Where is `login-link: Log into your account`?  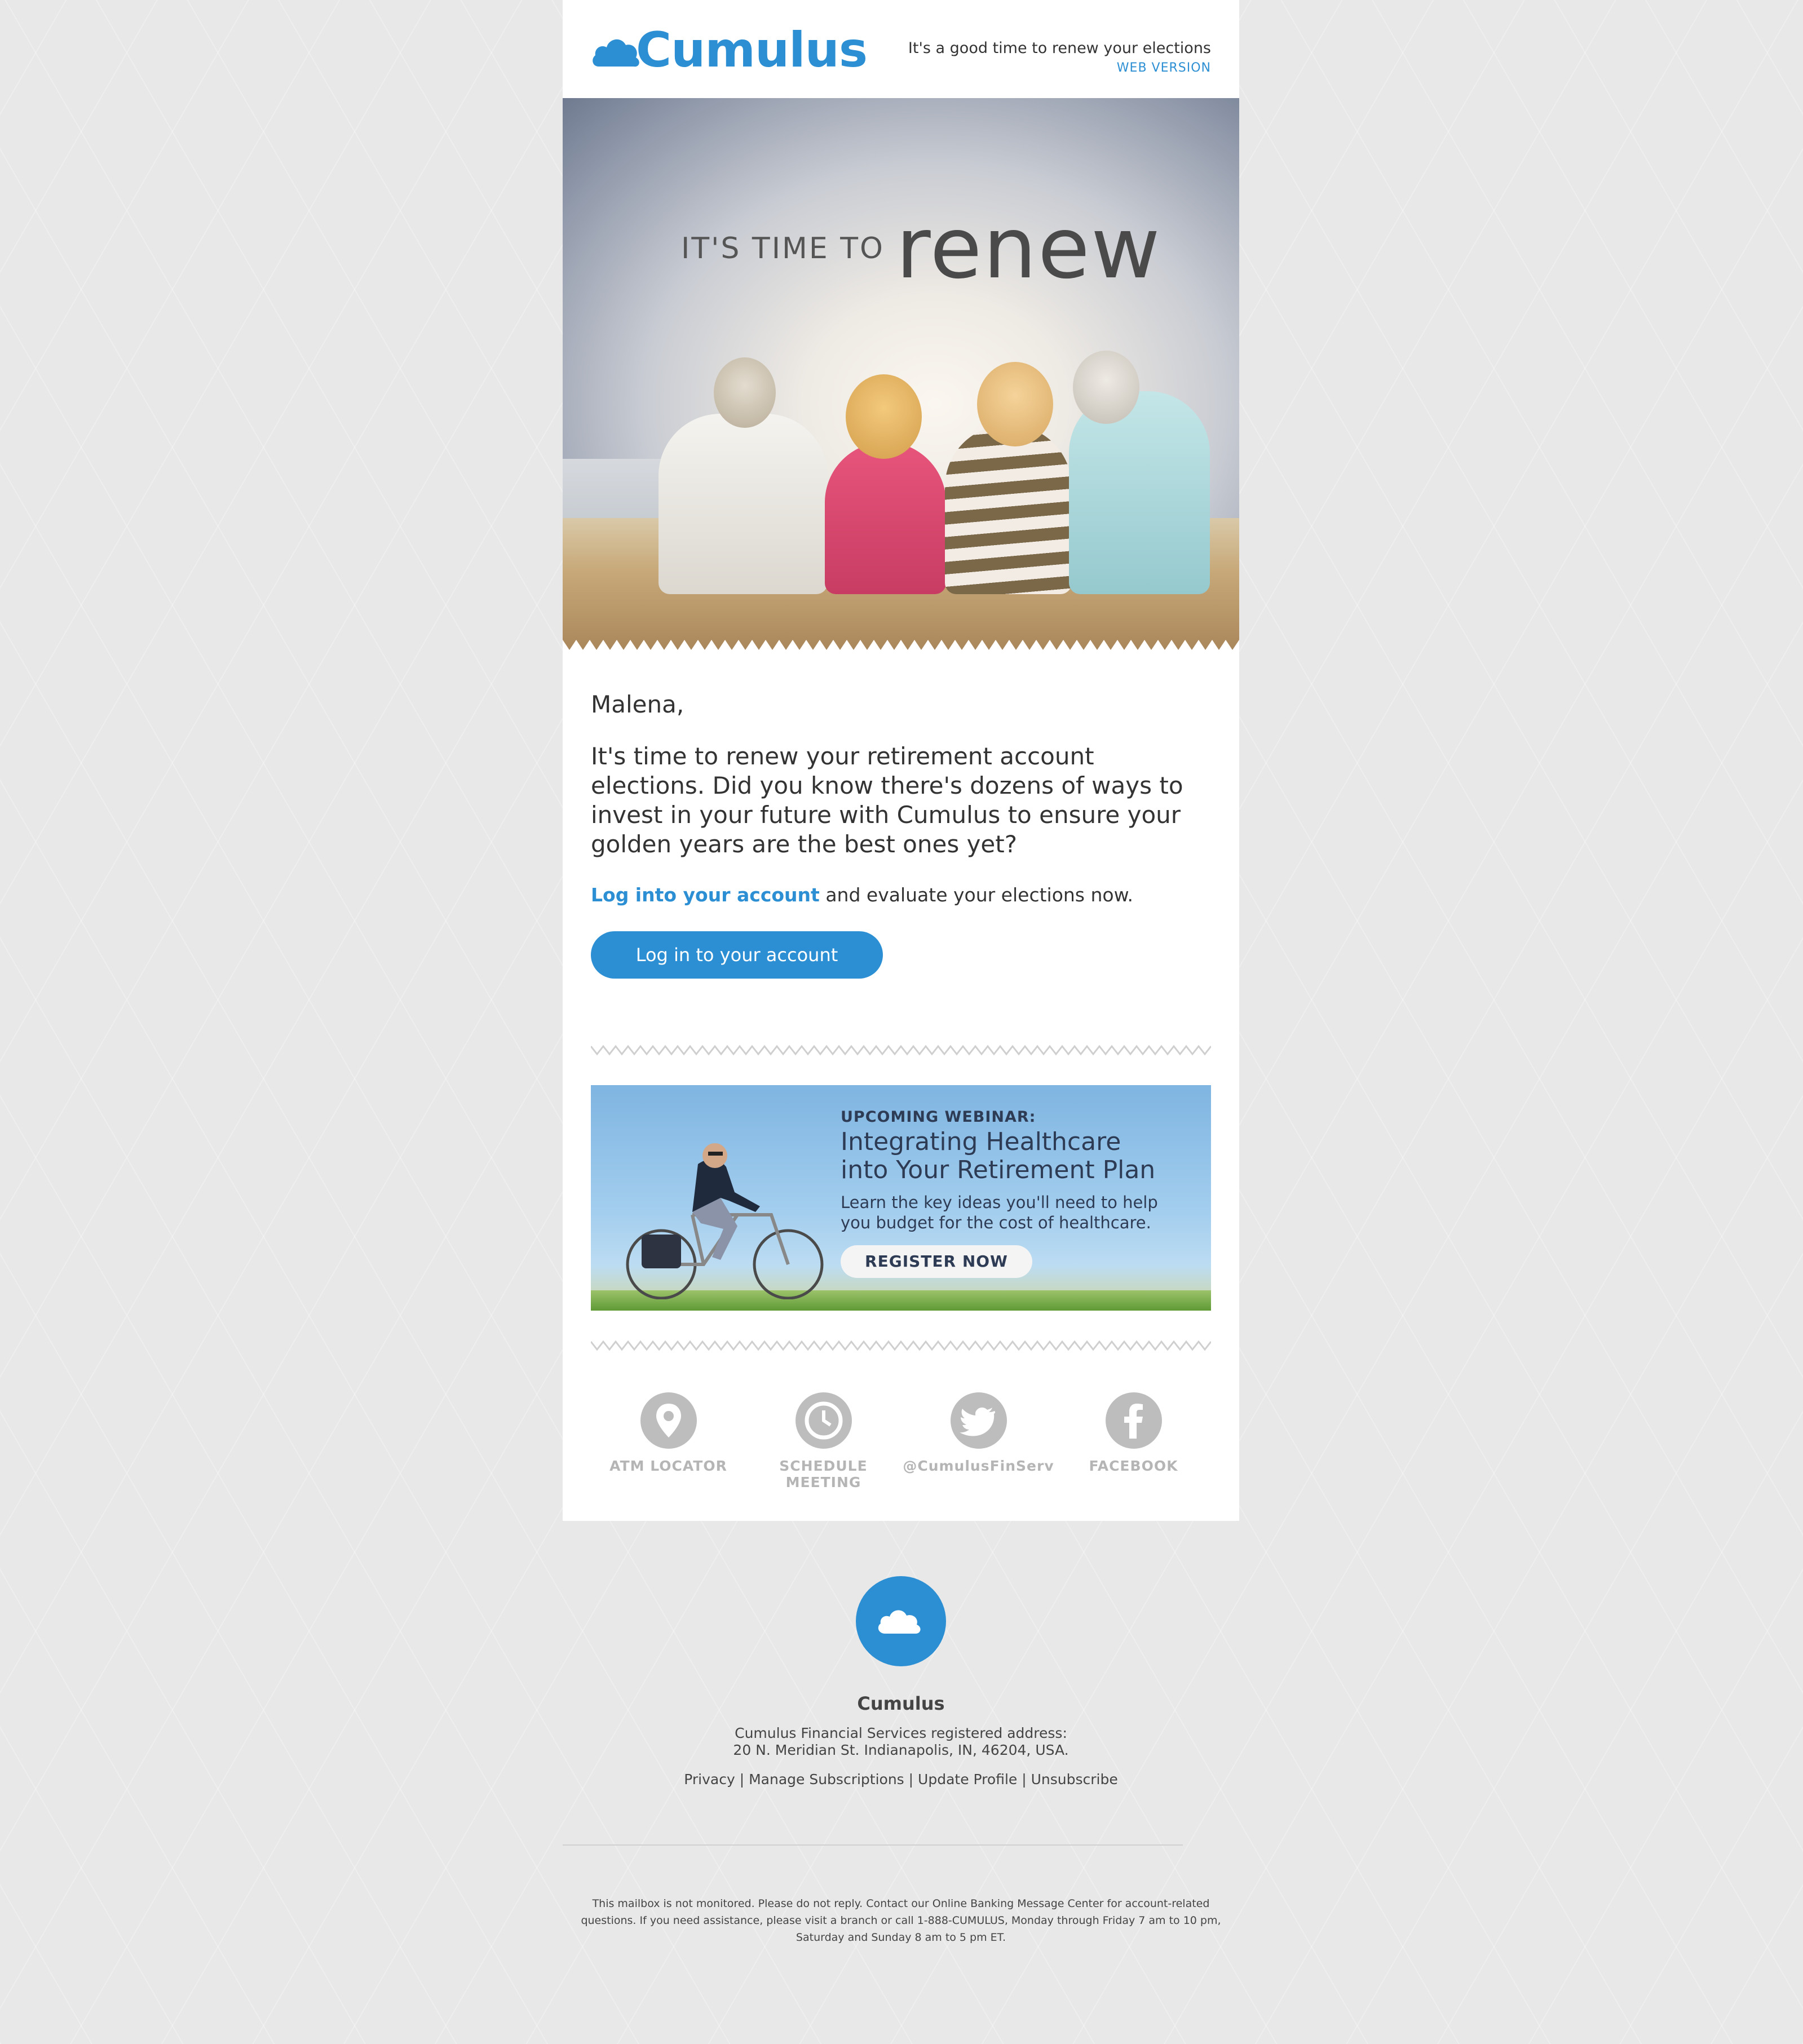
login-link: Log into your account is located at coordinates (705, 895).